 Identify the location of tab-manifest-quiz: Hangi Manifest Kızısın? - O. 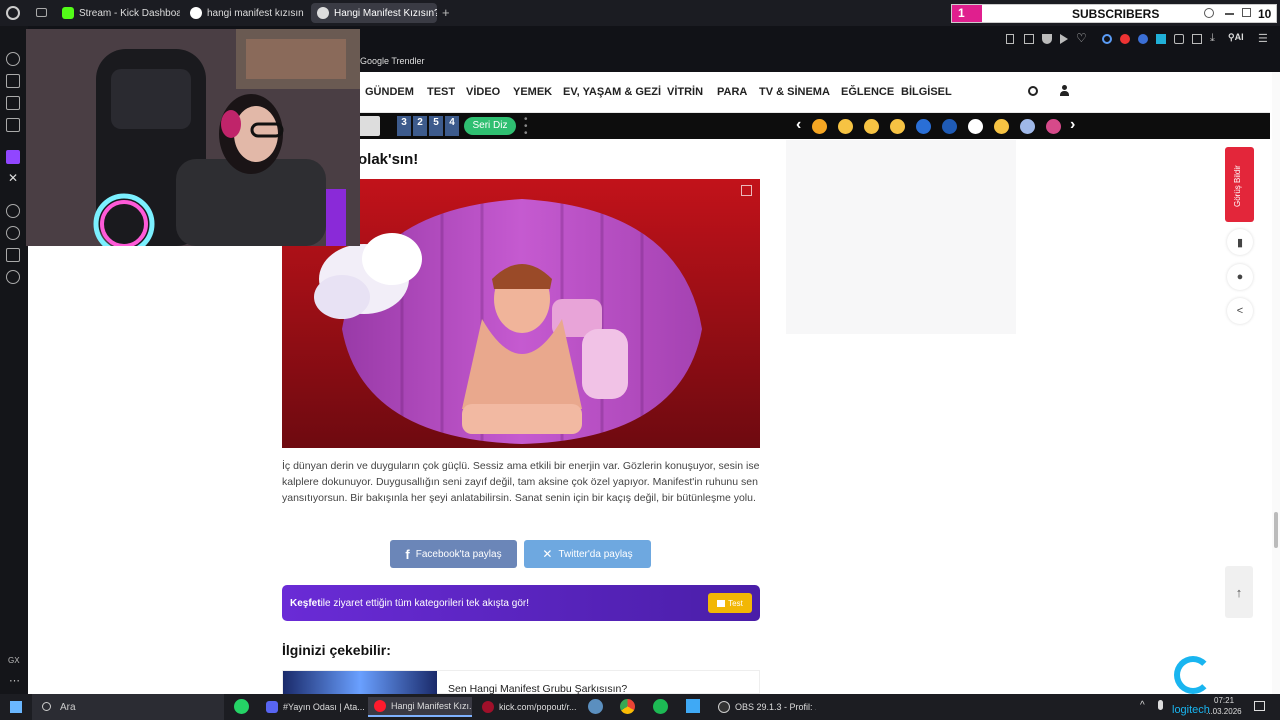
(374, 13).